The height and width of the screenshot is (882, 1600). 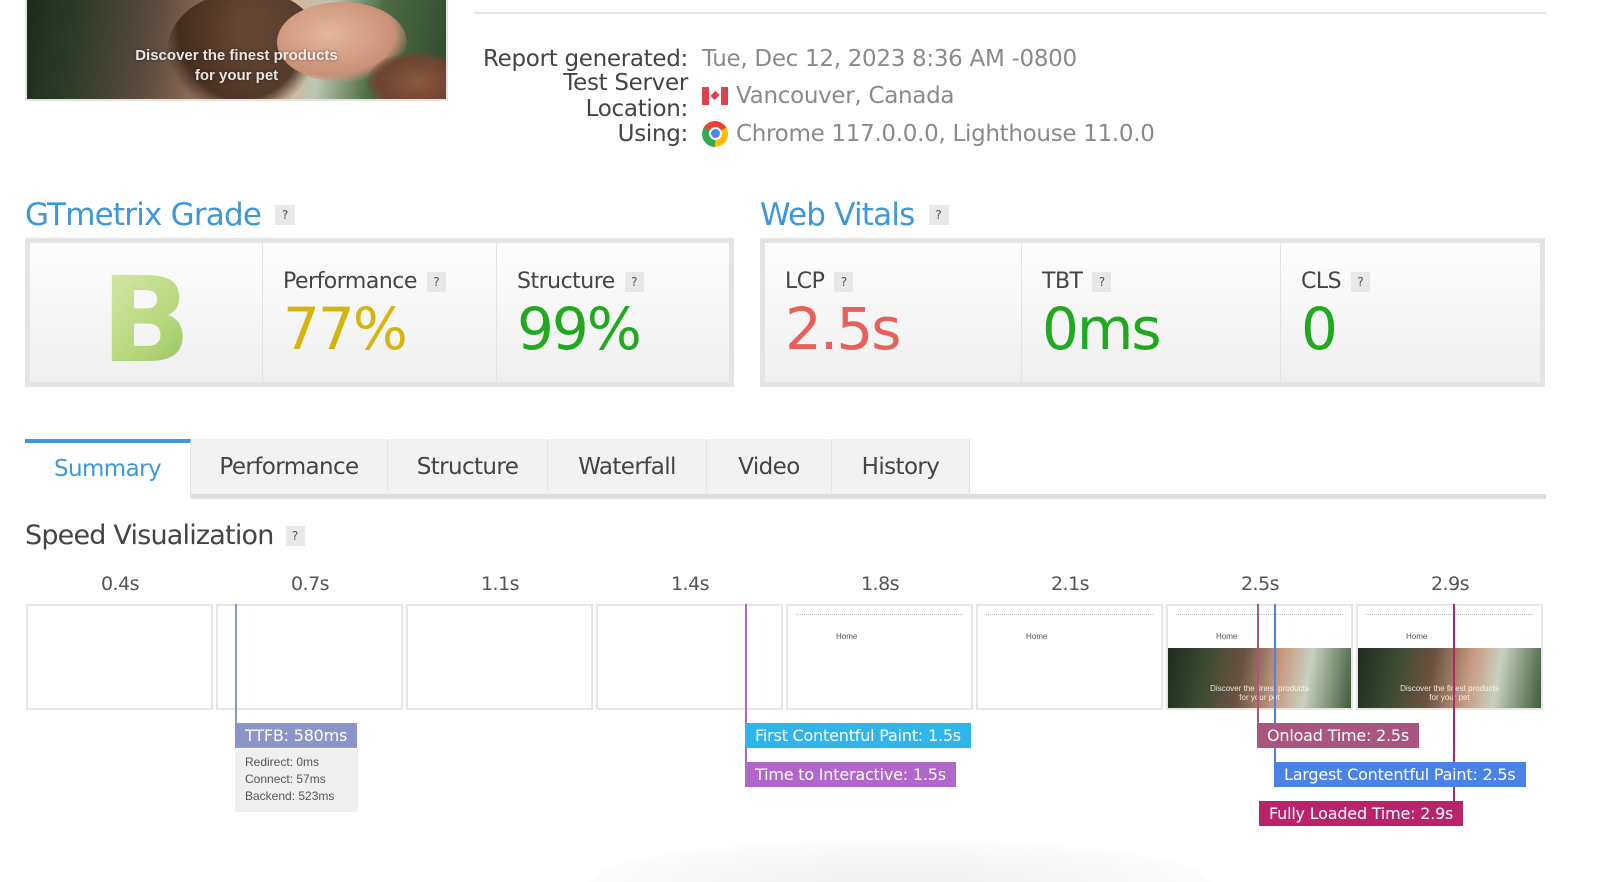 I want to click on frame-time-label: 1.4s, so click(x=690, y=584).